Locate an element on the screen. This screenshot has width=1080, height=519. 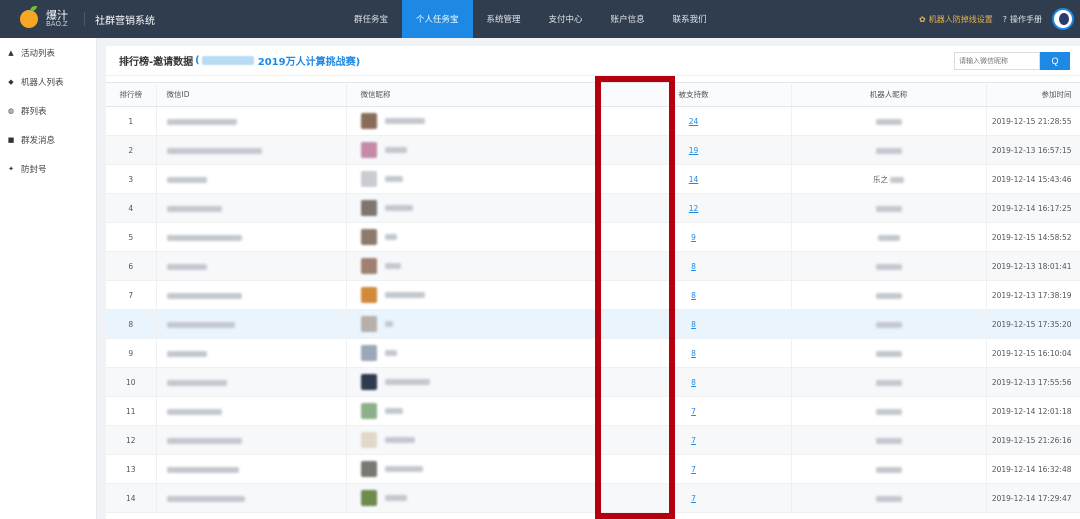
table-row: 13 7 2019-12-14 16:32:48 is located at coordinates (593, 469).